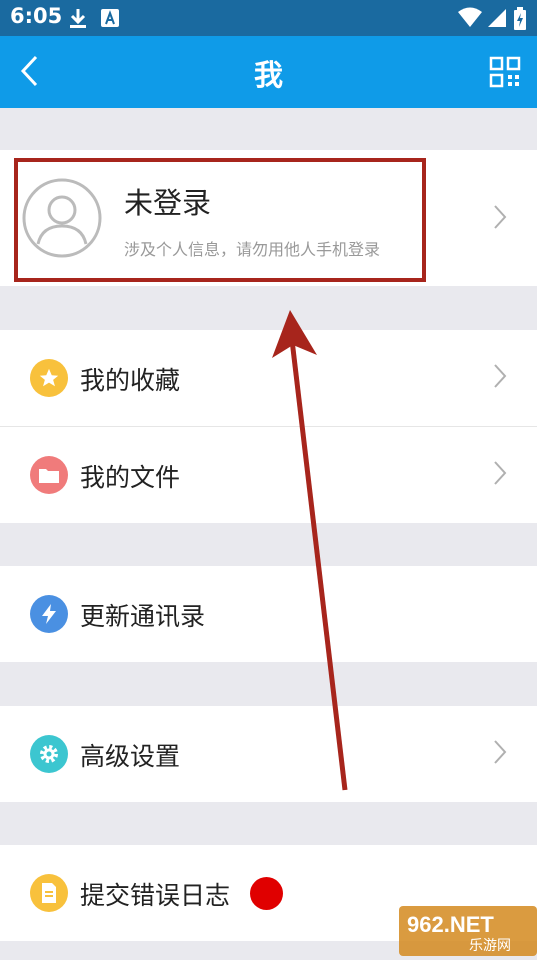  What do you see at coordinates (62, 220) in the screenshot?
I see `avatar` at bounding box center [62, 220].